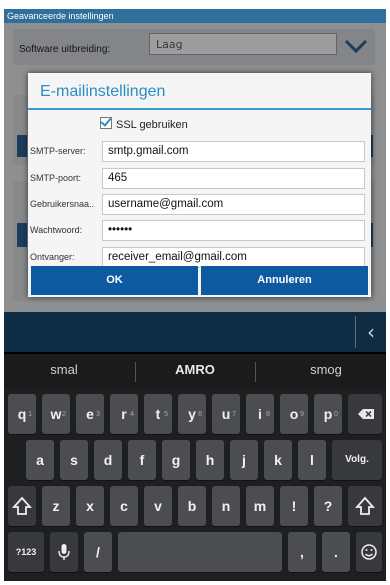  I want to click on title-divider, so click(199, 109).